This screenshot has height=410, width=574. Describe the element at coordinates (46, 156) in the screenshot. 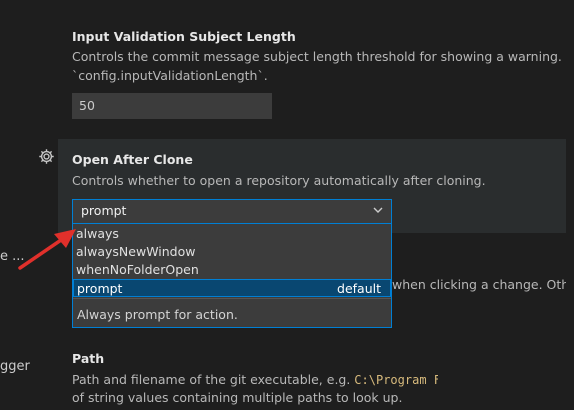

I see `gear-icon` at that location.